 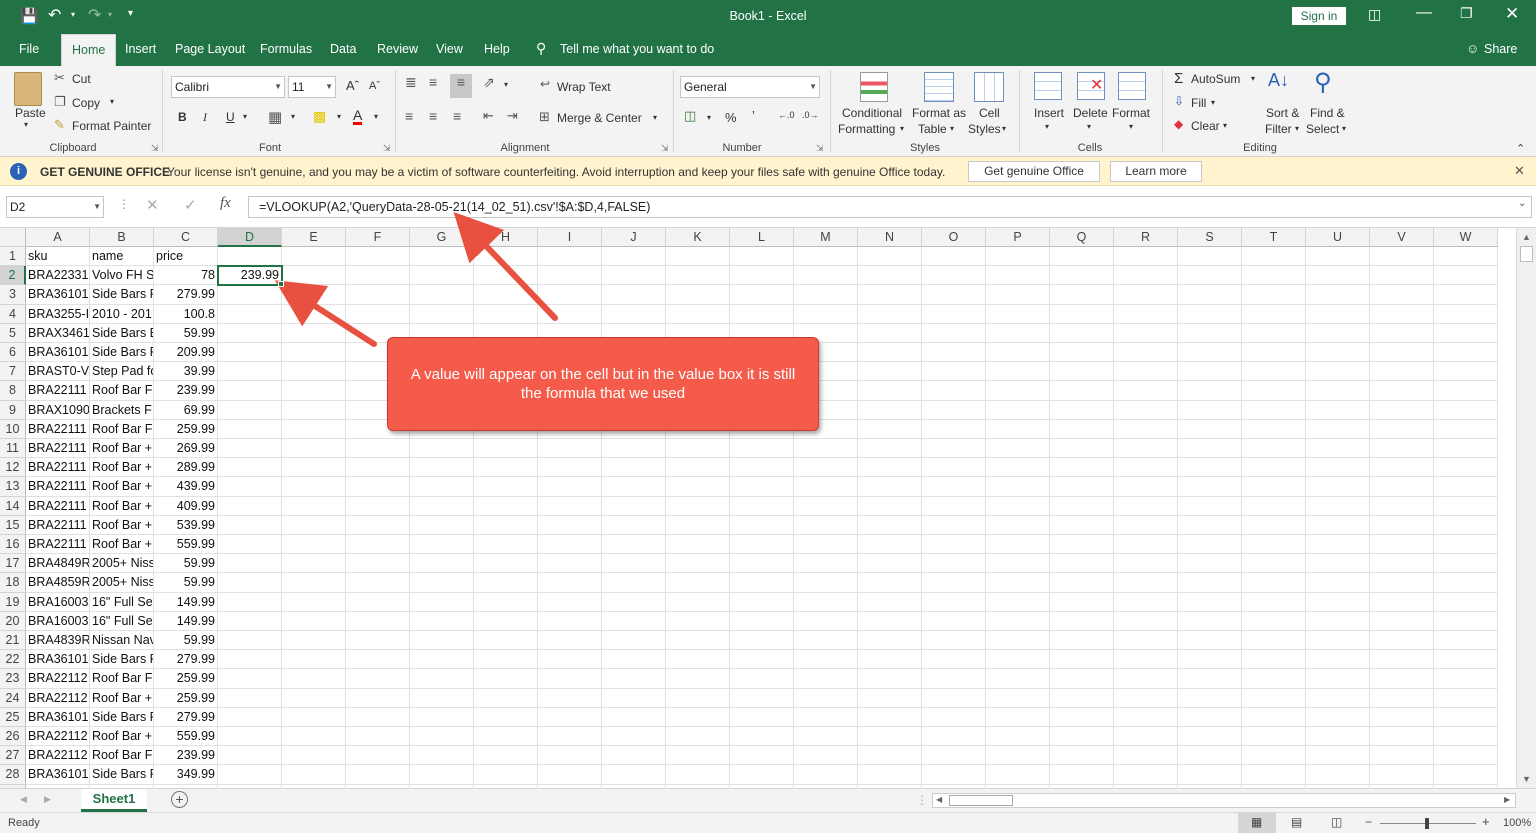 I want to click on fill-handle, so click(x=281, y=284).